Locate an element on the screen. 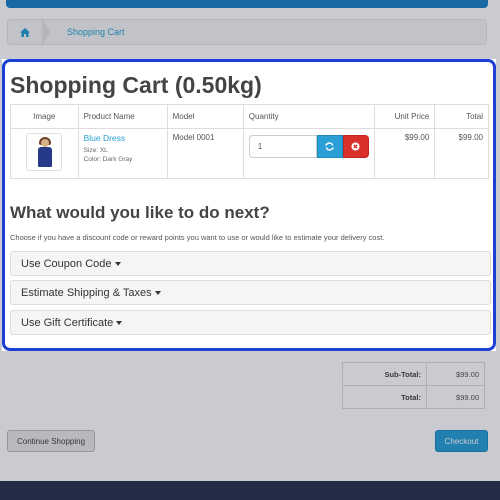  product-thumbnail is located at coordinates (44, 152).